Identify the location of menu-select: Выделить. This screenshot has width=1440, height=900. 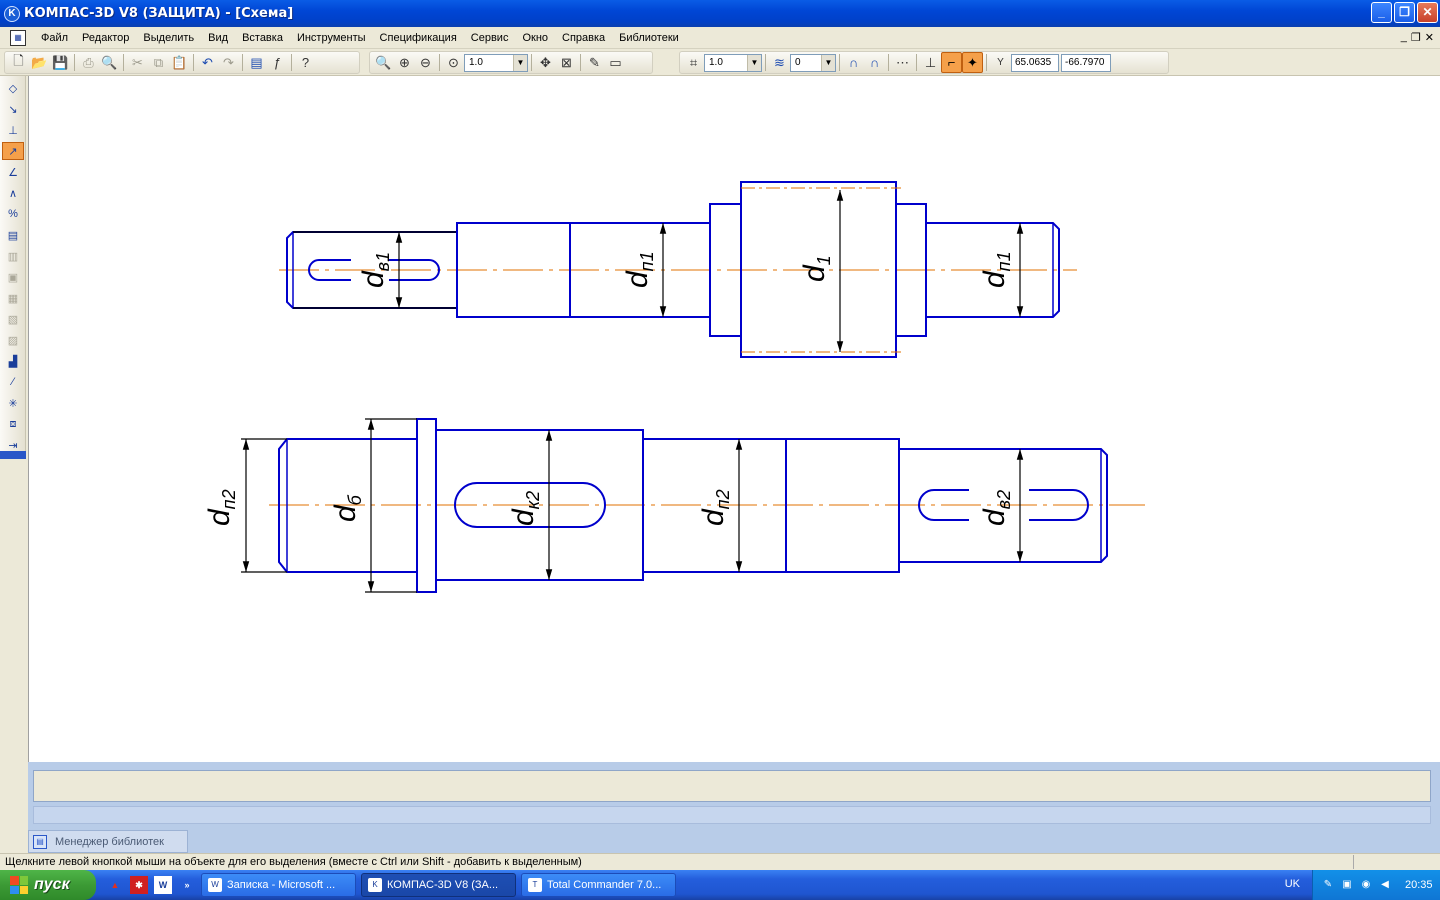
(168, 38).